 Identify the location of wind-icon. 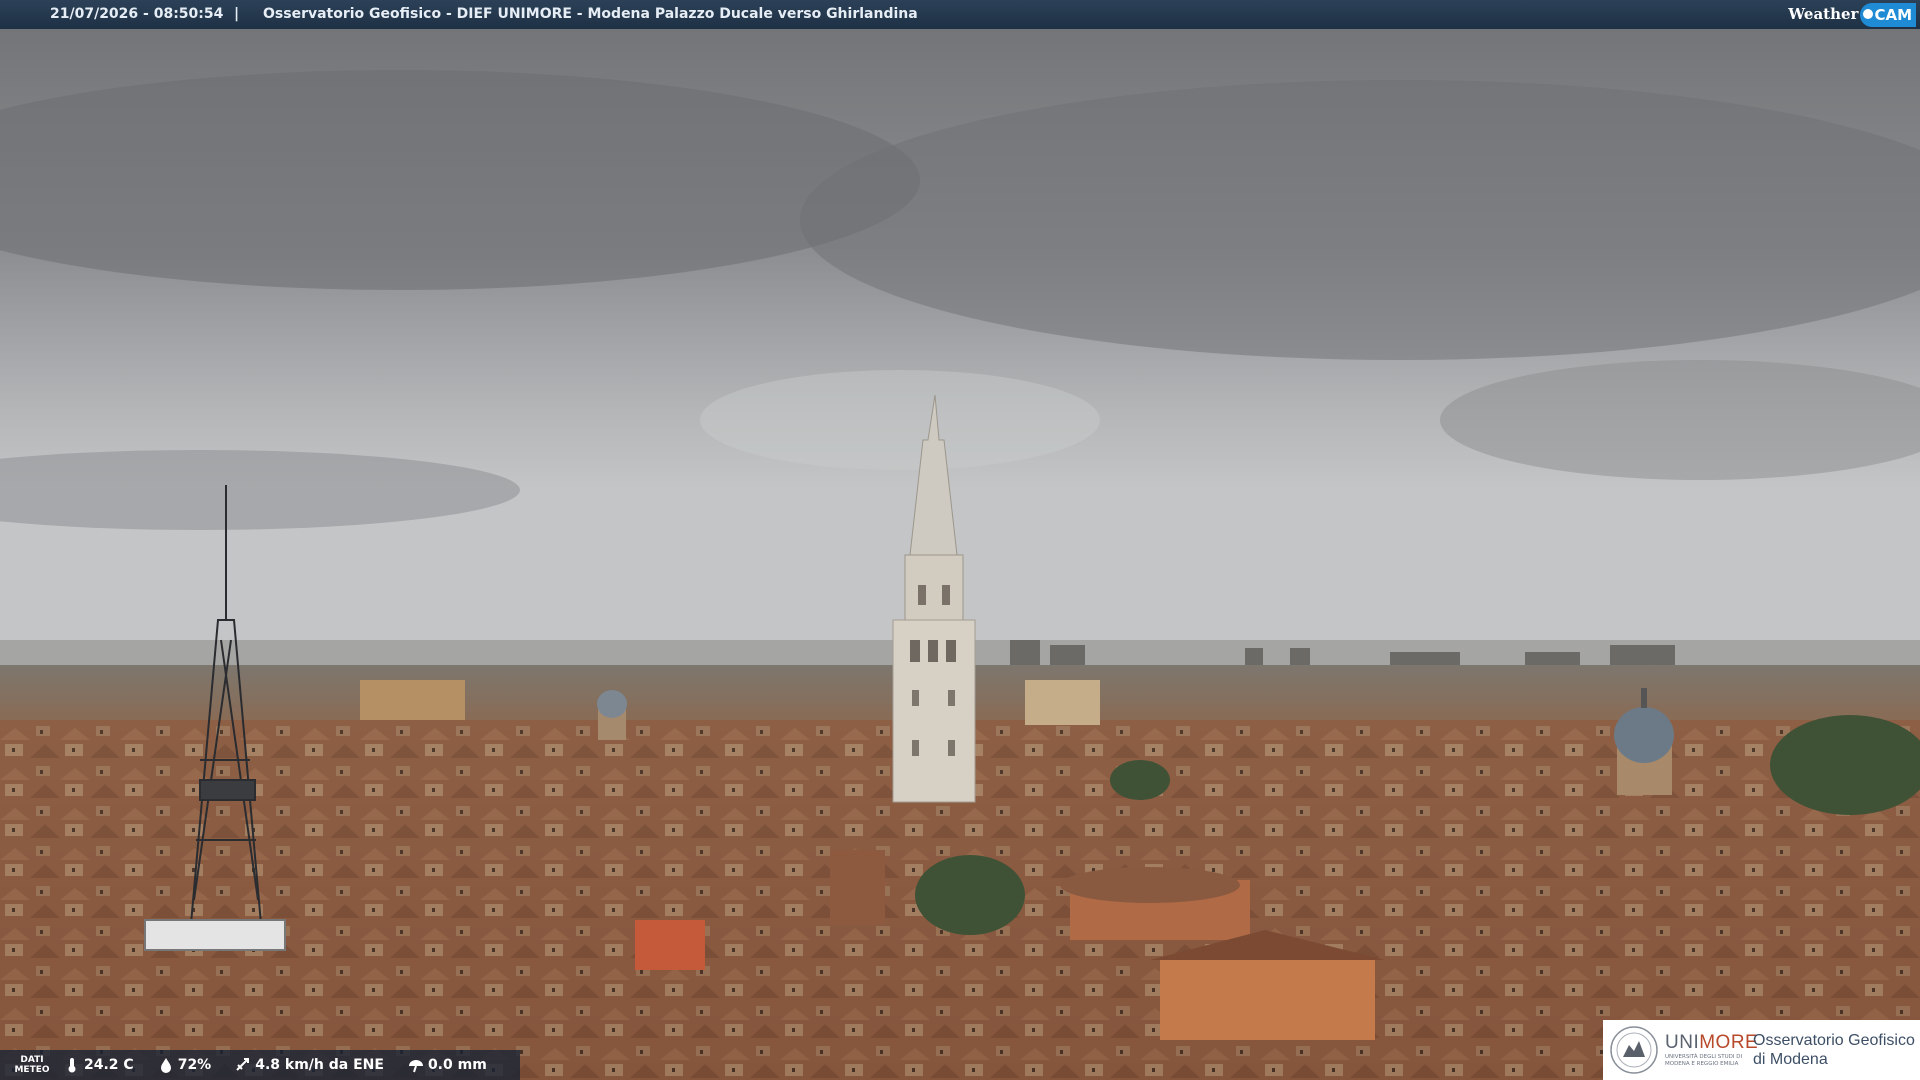
(243, 1064).